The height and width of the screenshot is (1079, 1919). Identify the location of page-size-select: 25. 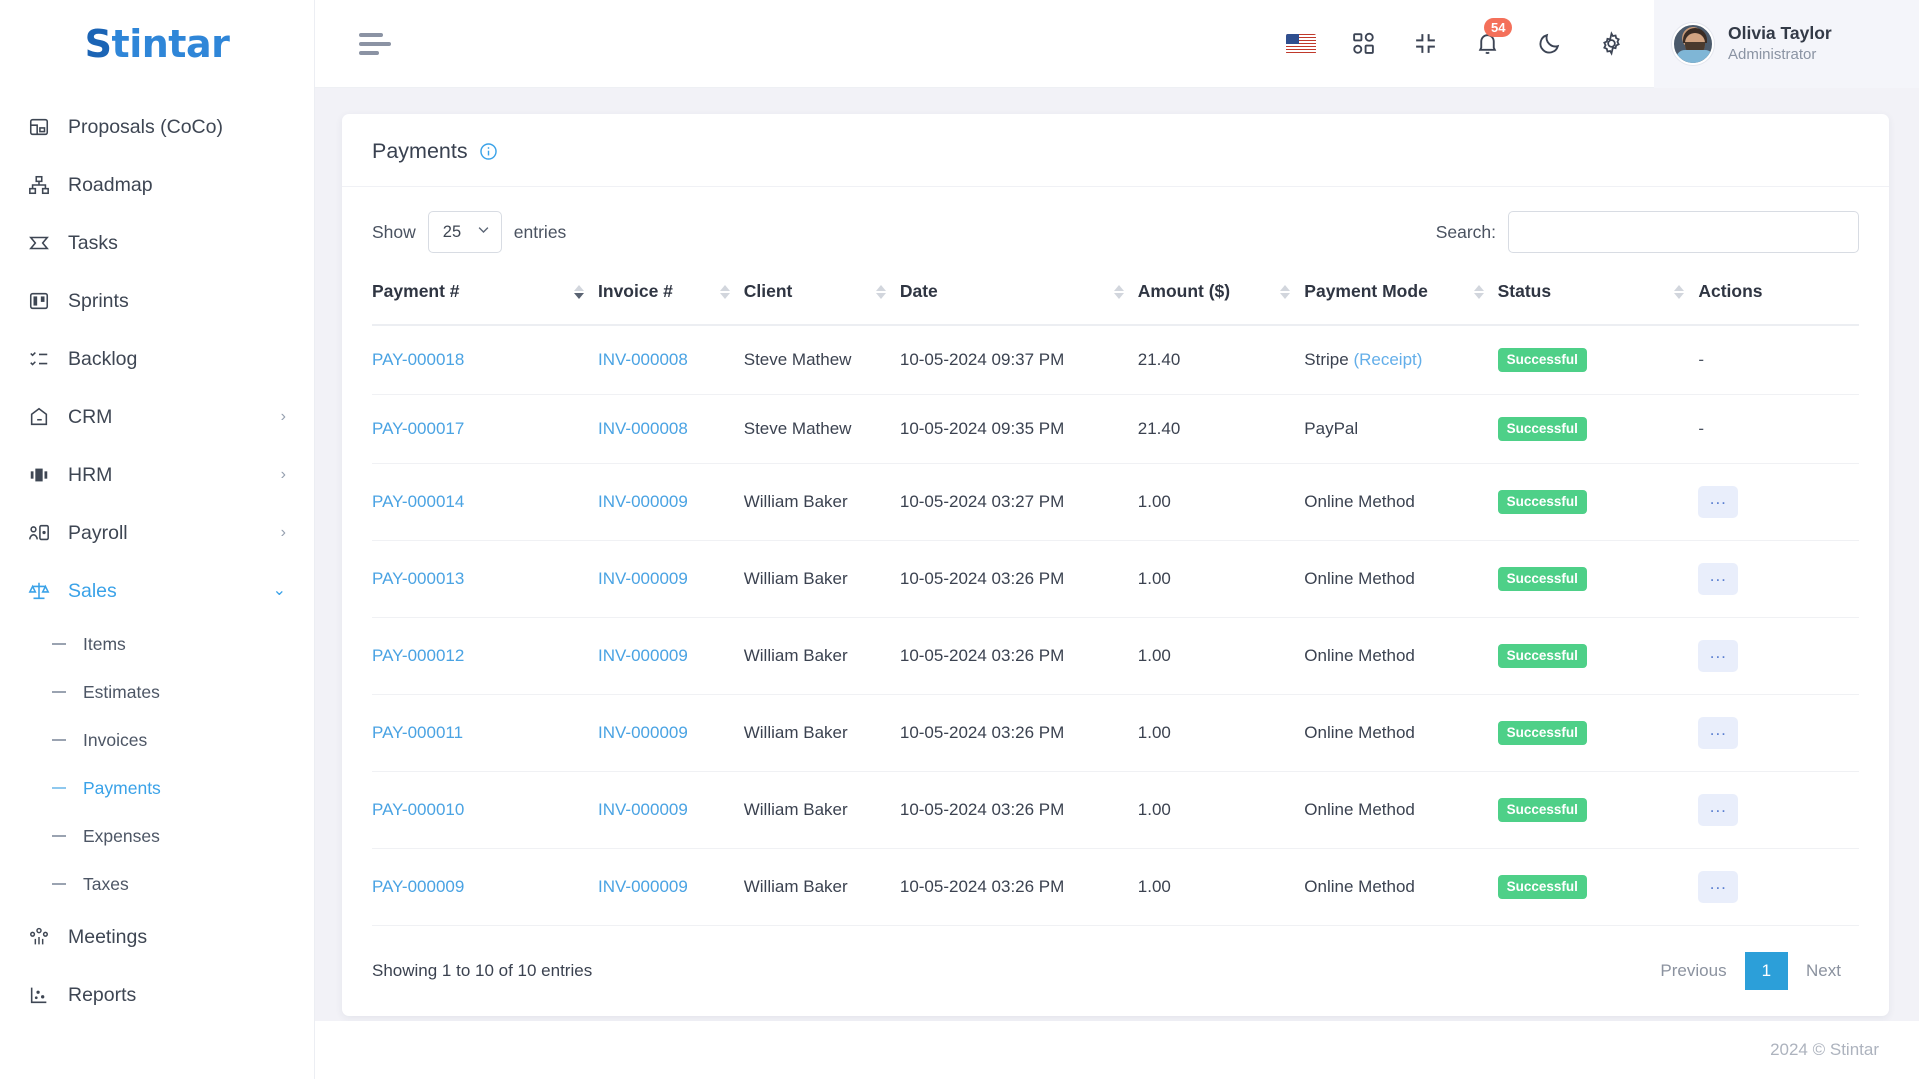
(464, 232).